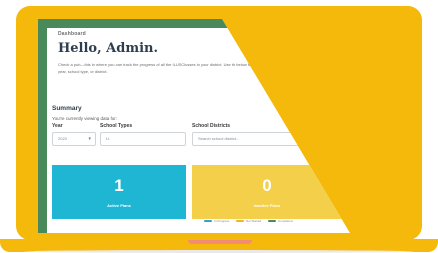 The image size is (438, 253). What do you see at coordinates (62, 138) in the screenshot?
I see `year-value: 2023` at bounding box center [62, 138].